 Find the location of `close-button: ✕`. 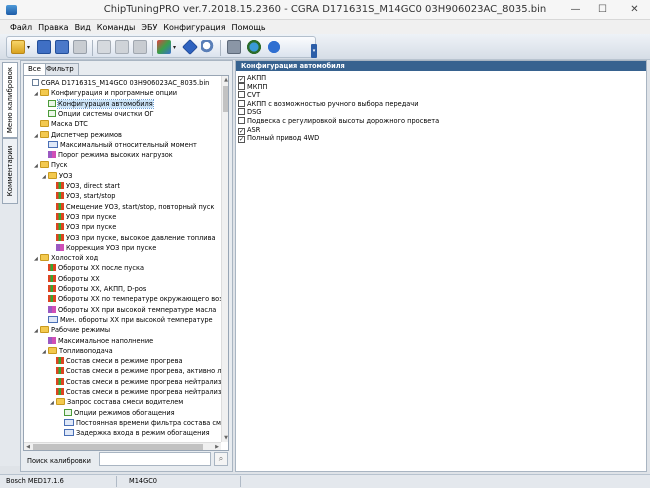

close-button: ✕ is located at coordinates (634, 9).